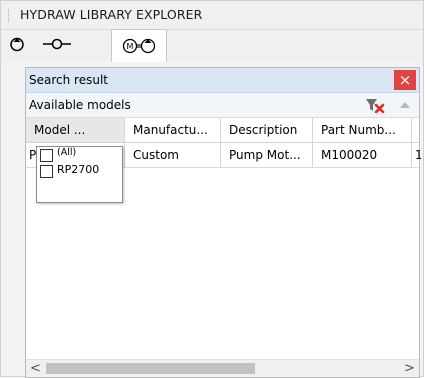 Image resolution: width=425 pixels, height=378 pixels. What do you see at coordinates (46, 155) in the screenshot?
I see `filter-checkbox-all` at bounding box center [46, 155].